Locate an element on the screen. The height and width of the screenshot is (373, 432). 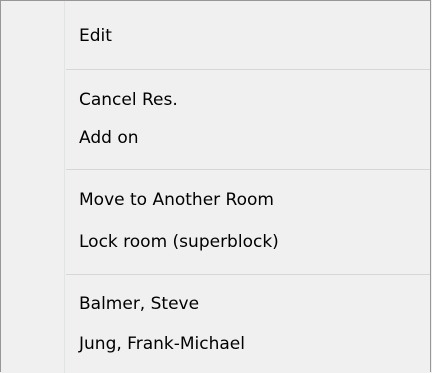
menu-item-lock-room: Lock room (superblock) is located at coordinates (179, 242).